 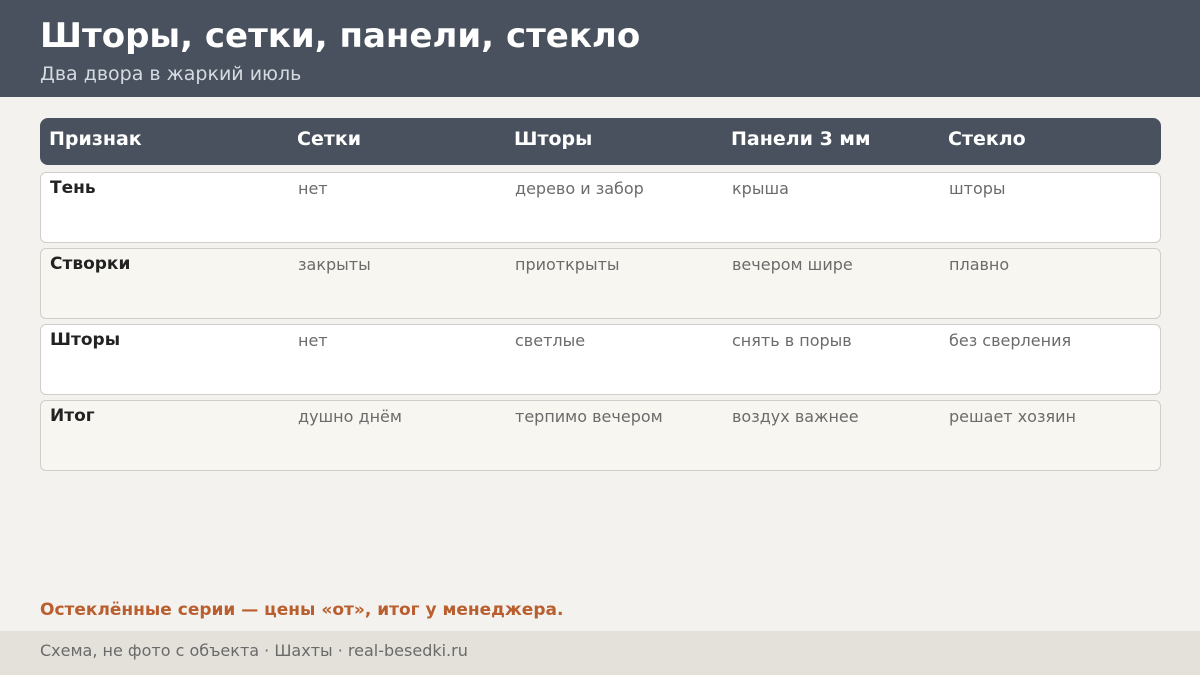 What do you see at coordinates (72, 416) in the screenshot?
I see `row-label: Итог` at bounding box center [72, 416].